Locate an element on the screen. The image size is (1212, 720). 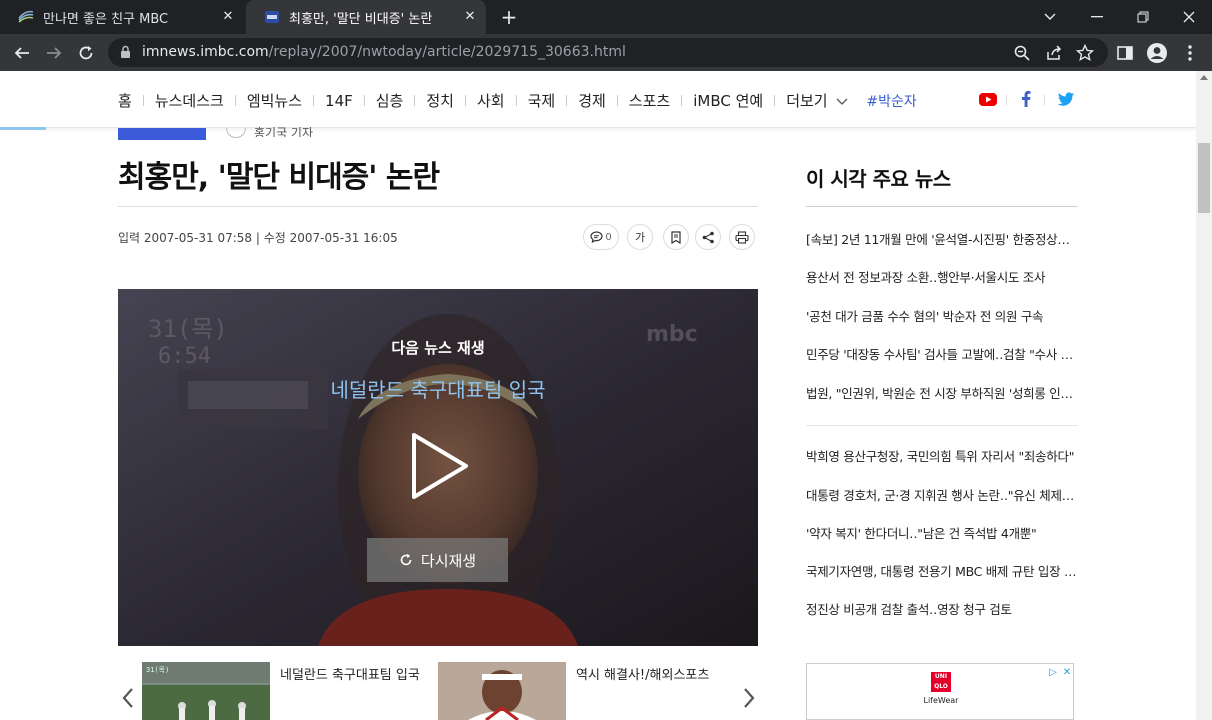
adchoices-icon: ▷ is located at coordinates (1053, 673).